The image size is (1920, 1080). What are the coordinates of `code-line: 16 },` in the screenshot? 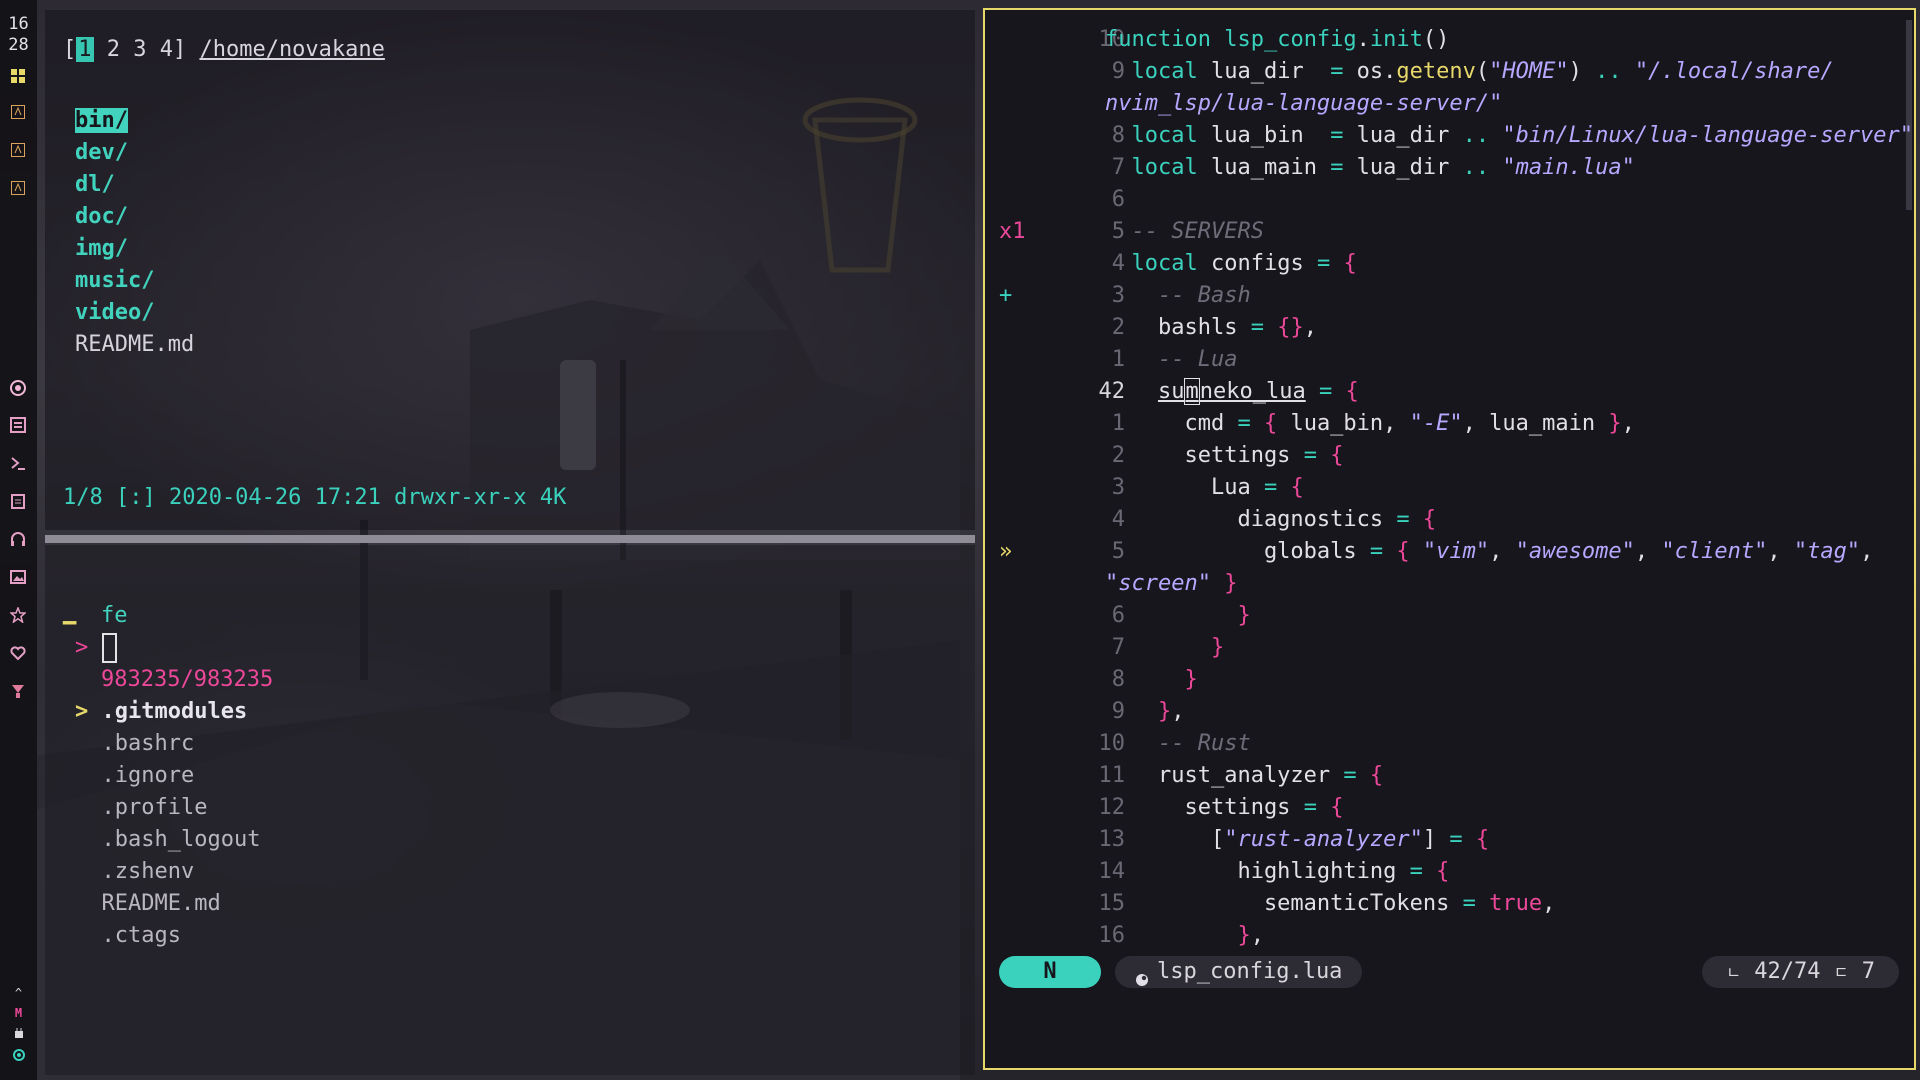 It's located at (1449, 936).